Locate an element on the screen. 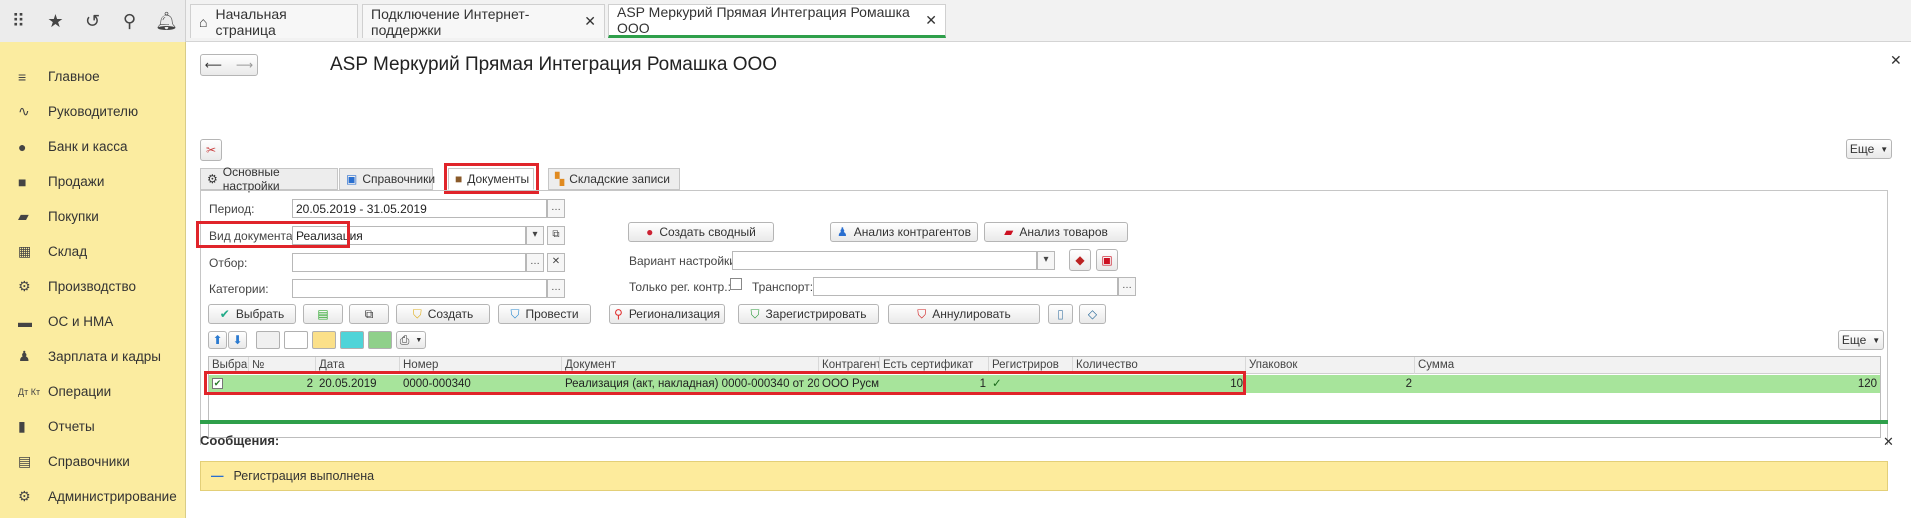 The image size is (1911, 518). doctype-open-button: ⧉ is located at coordinates (556, 235).